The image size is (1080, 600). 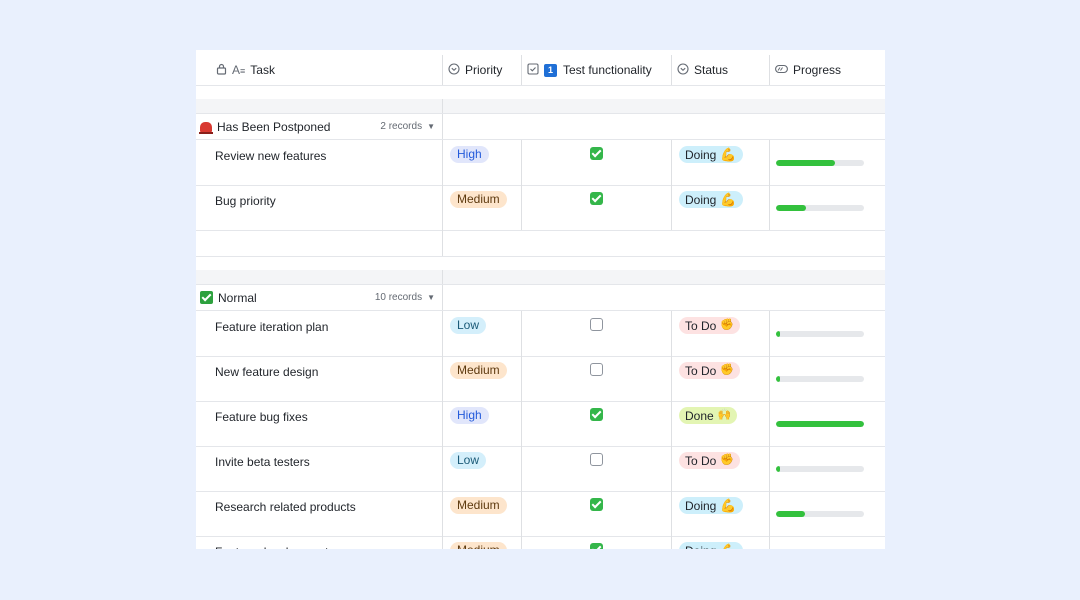 I want to click on priority-tag: Medium, so click(x=478, y=545).